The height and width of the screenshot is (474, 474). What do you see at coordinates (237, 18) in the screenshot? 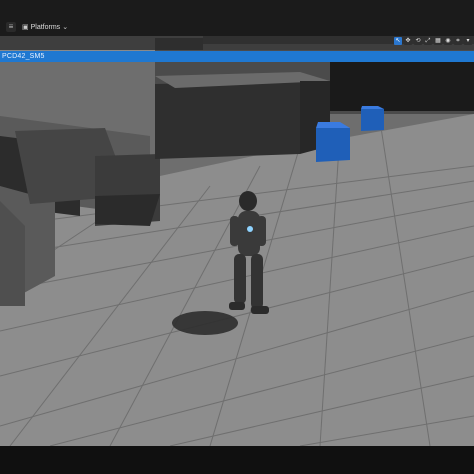
I see `top-toolbar: ≡ ▣ Platforms ⌄` at bounding box center [237, 18].